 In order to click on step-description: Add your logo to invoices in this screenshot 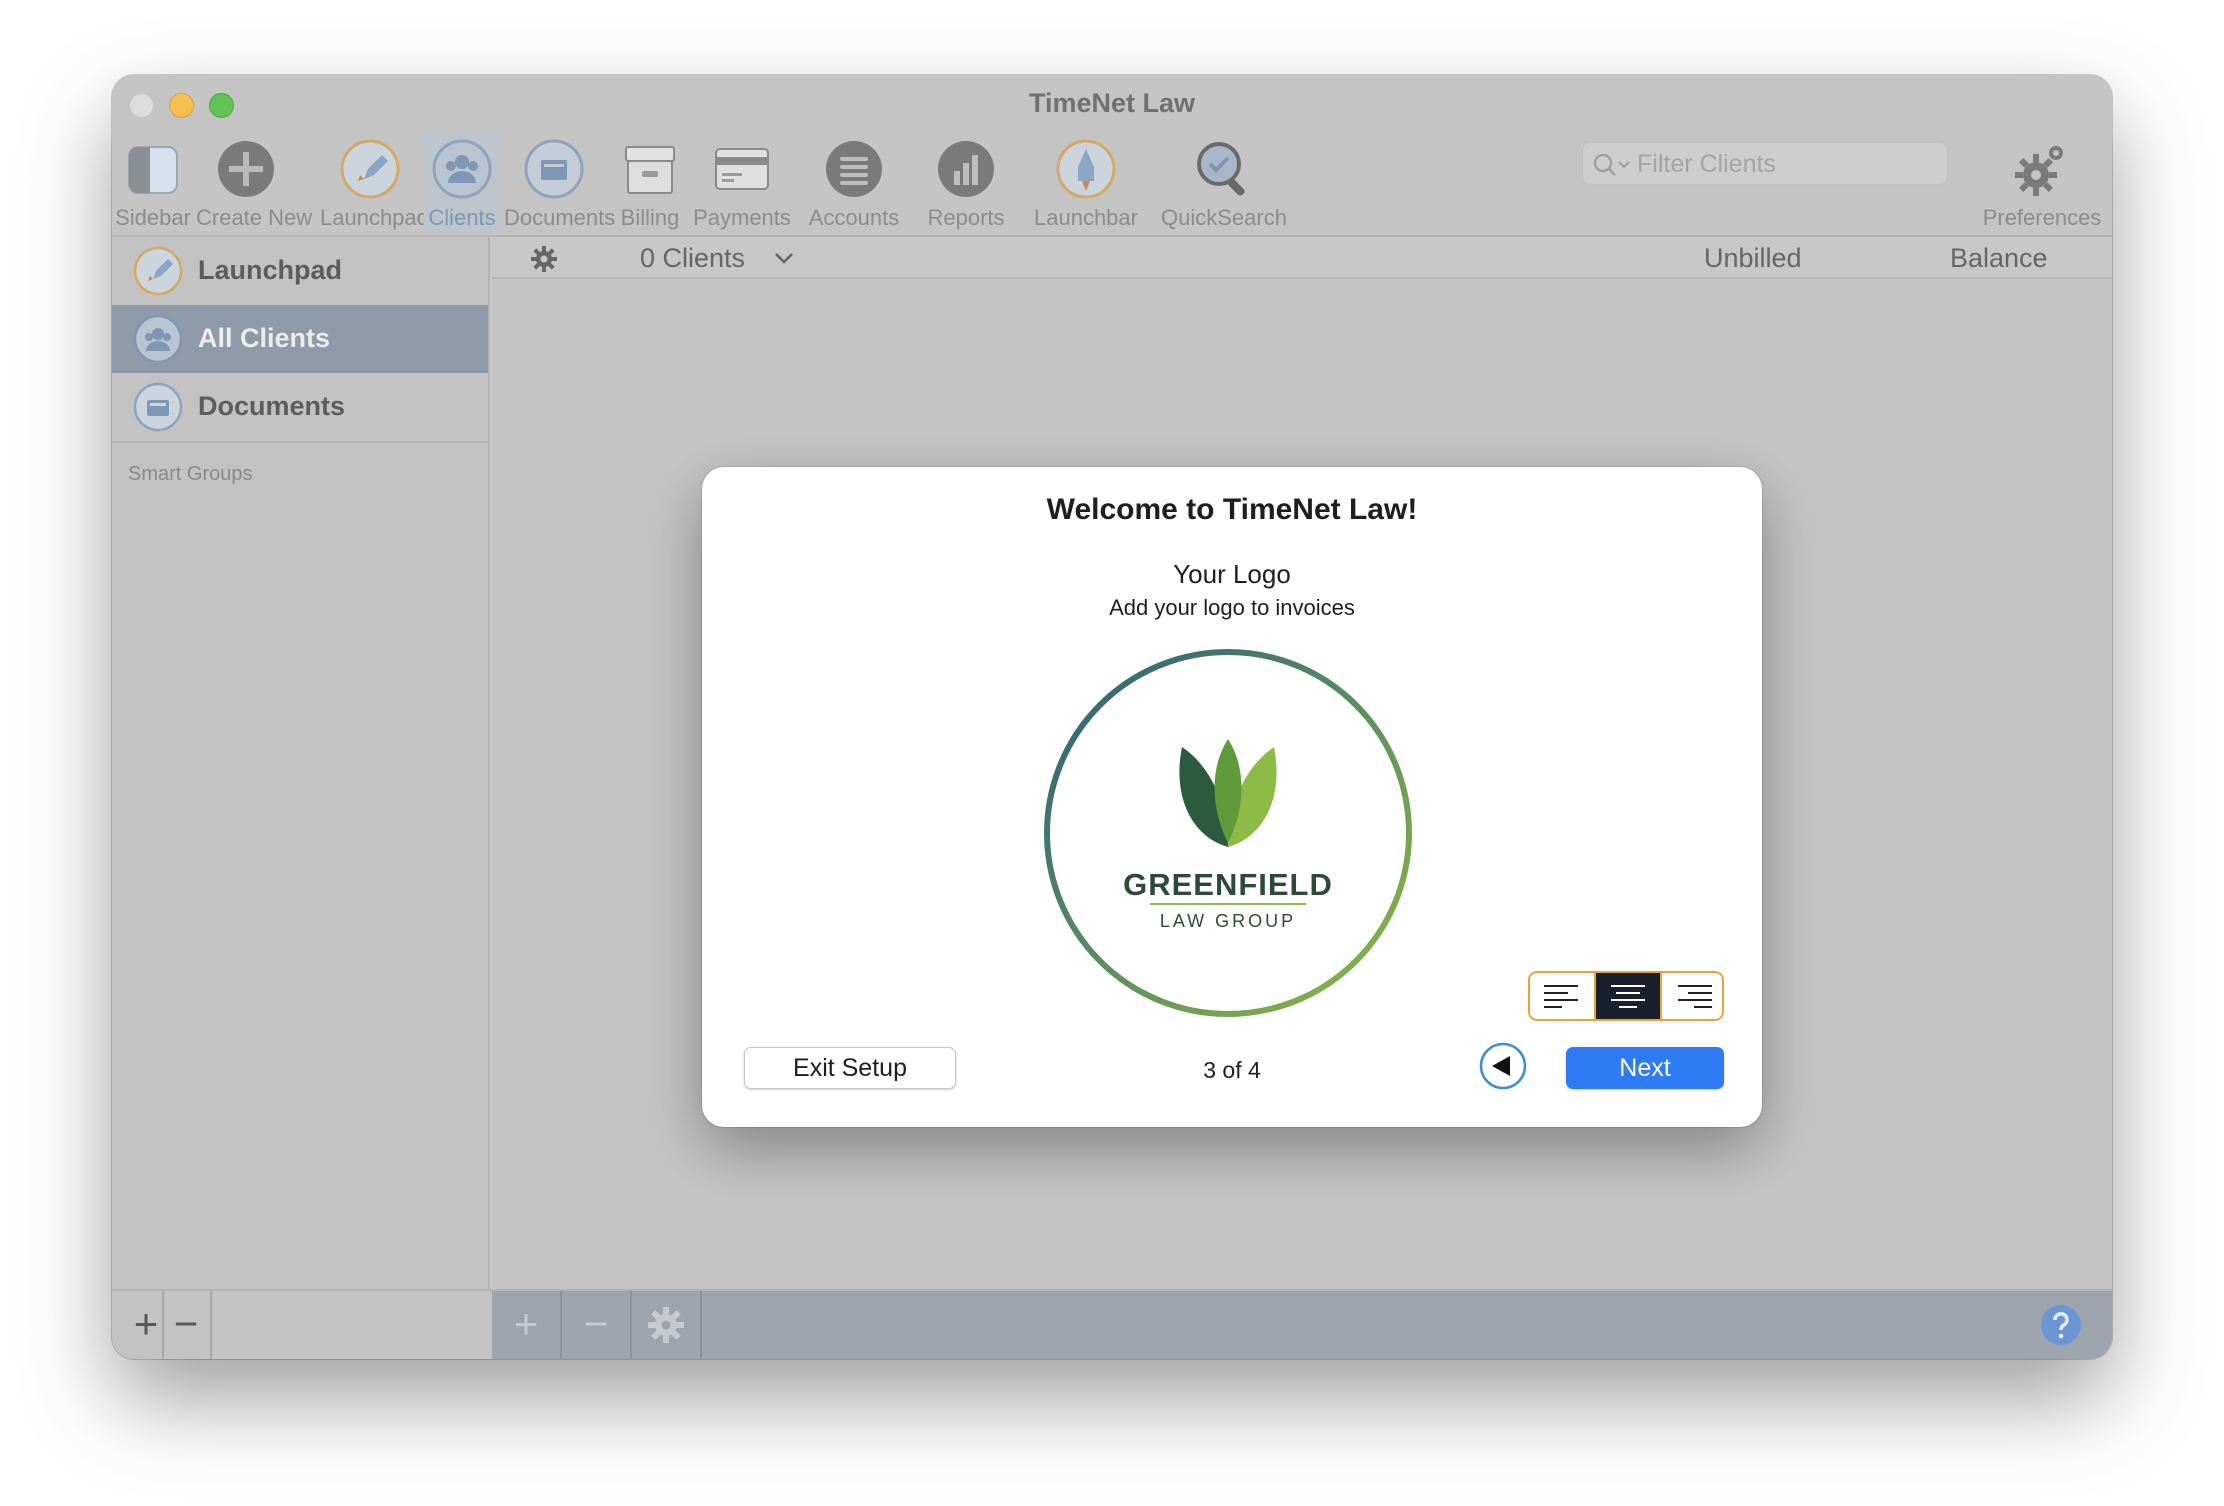, I will do `click(1232, 607)`.